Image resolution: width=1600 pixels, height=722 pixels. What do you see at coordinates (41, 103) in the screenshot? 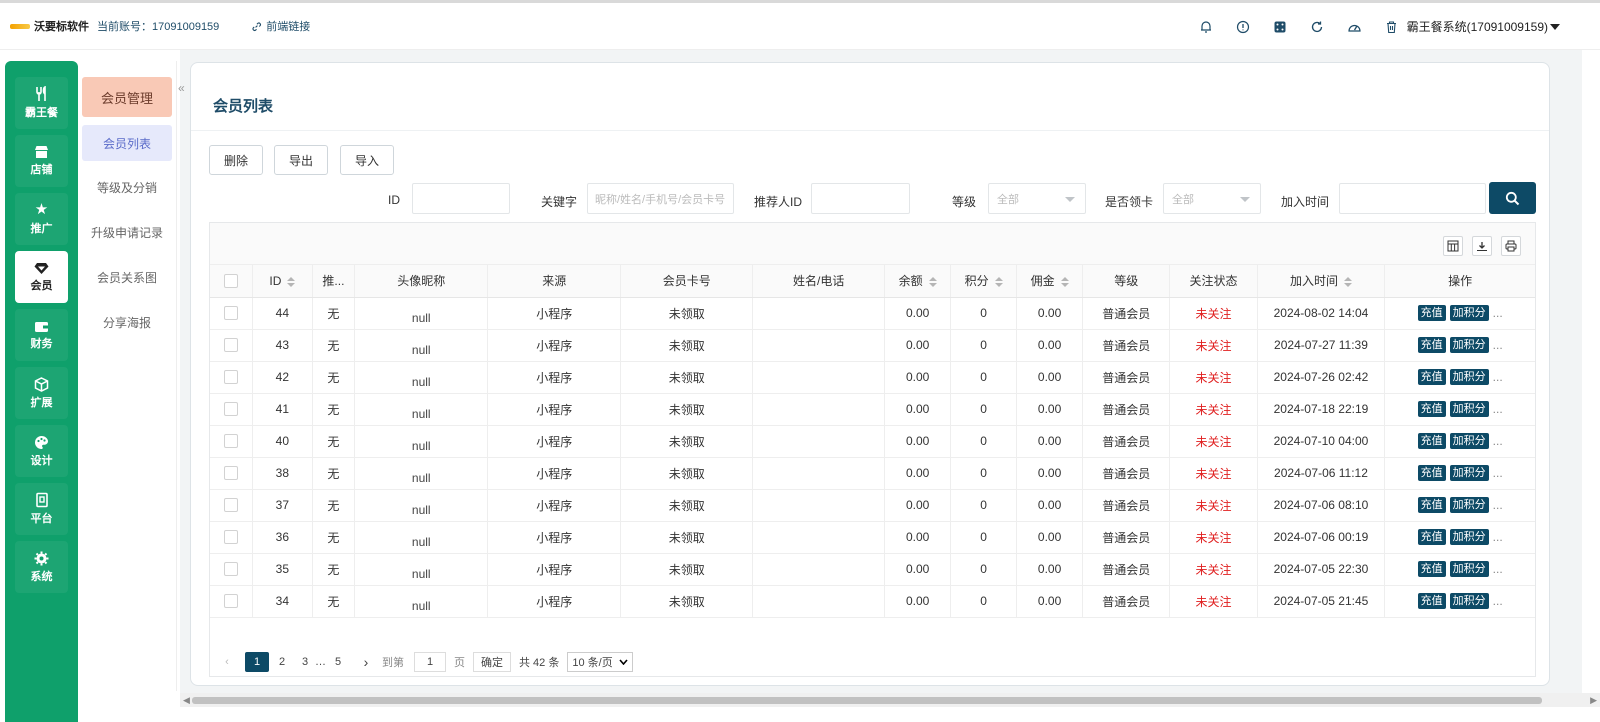
I see `sidebar-item-bawangcan: 霸王餐` at bounding box center [41, 103].